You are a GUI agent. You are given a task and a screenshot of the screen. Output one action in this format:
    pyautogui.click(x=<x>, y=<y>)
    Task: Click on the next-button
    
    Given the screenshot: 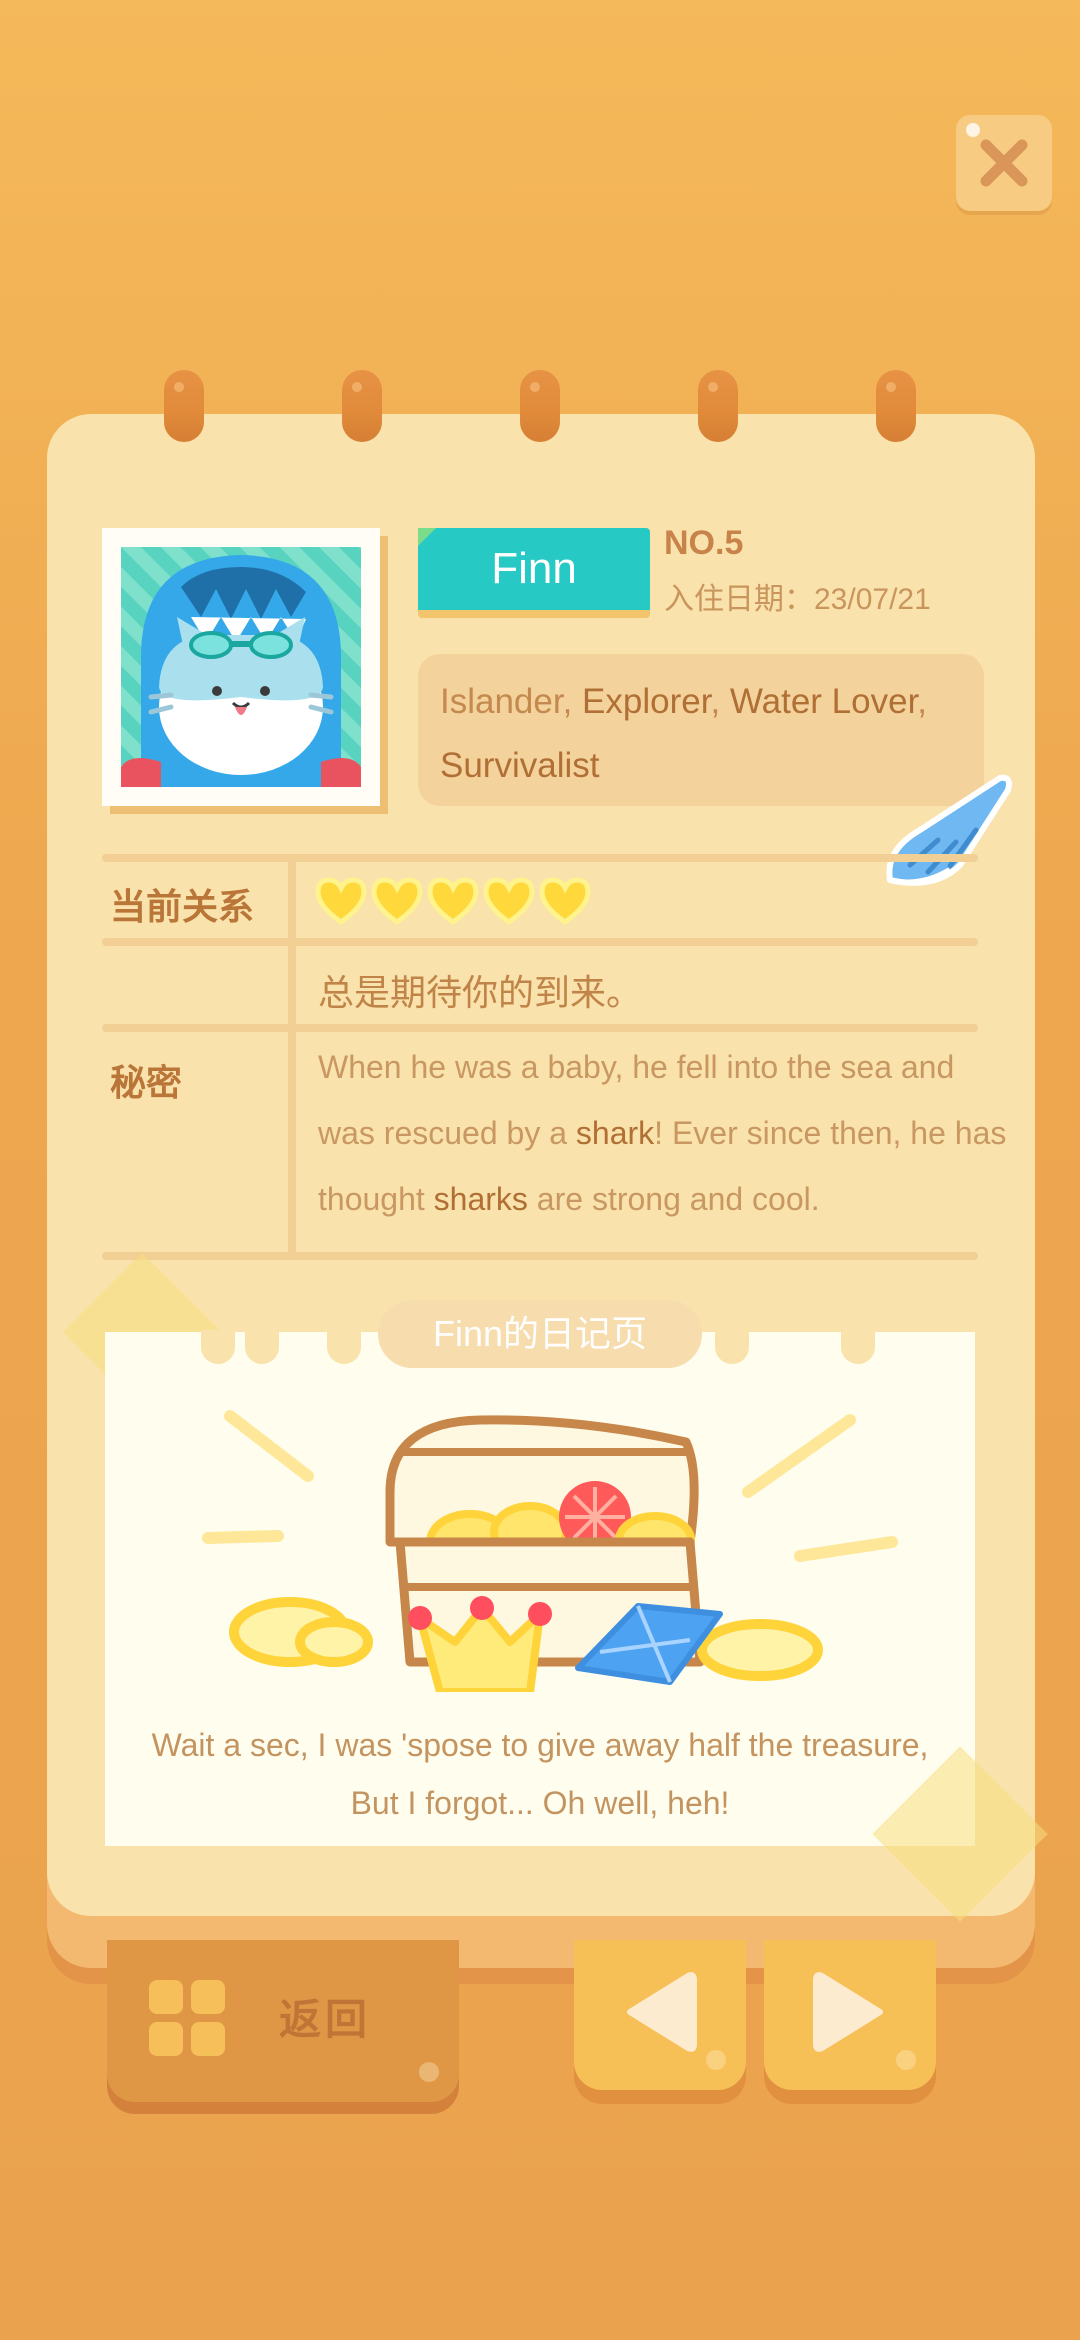 What is the action you would take?
    pyautogui.click(x=850, y=2015)
    